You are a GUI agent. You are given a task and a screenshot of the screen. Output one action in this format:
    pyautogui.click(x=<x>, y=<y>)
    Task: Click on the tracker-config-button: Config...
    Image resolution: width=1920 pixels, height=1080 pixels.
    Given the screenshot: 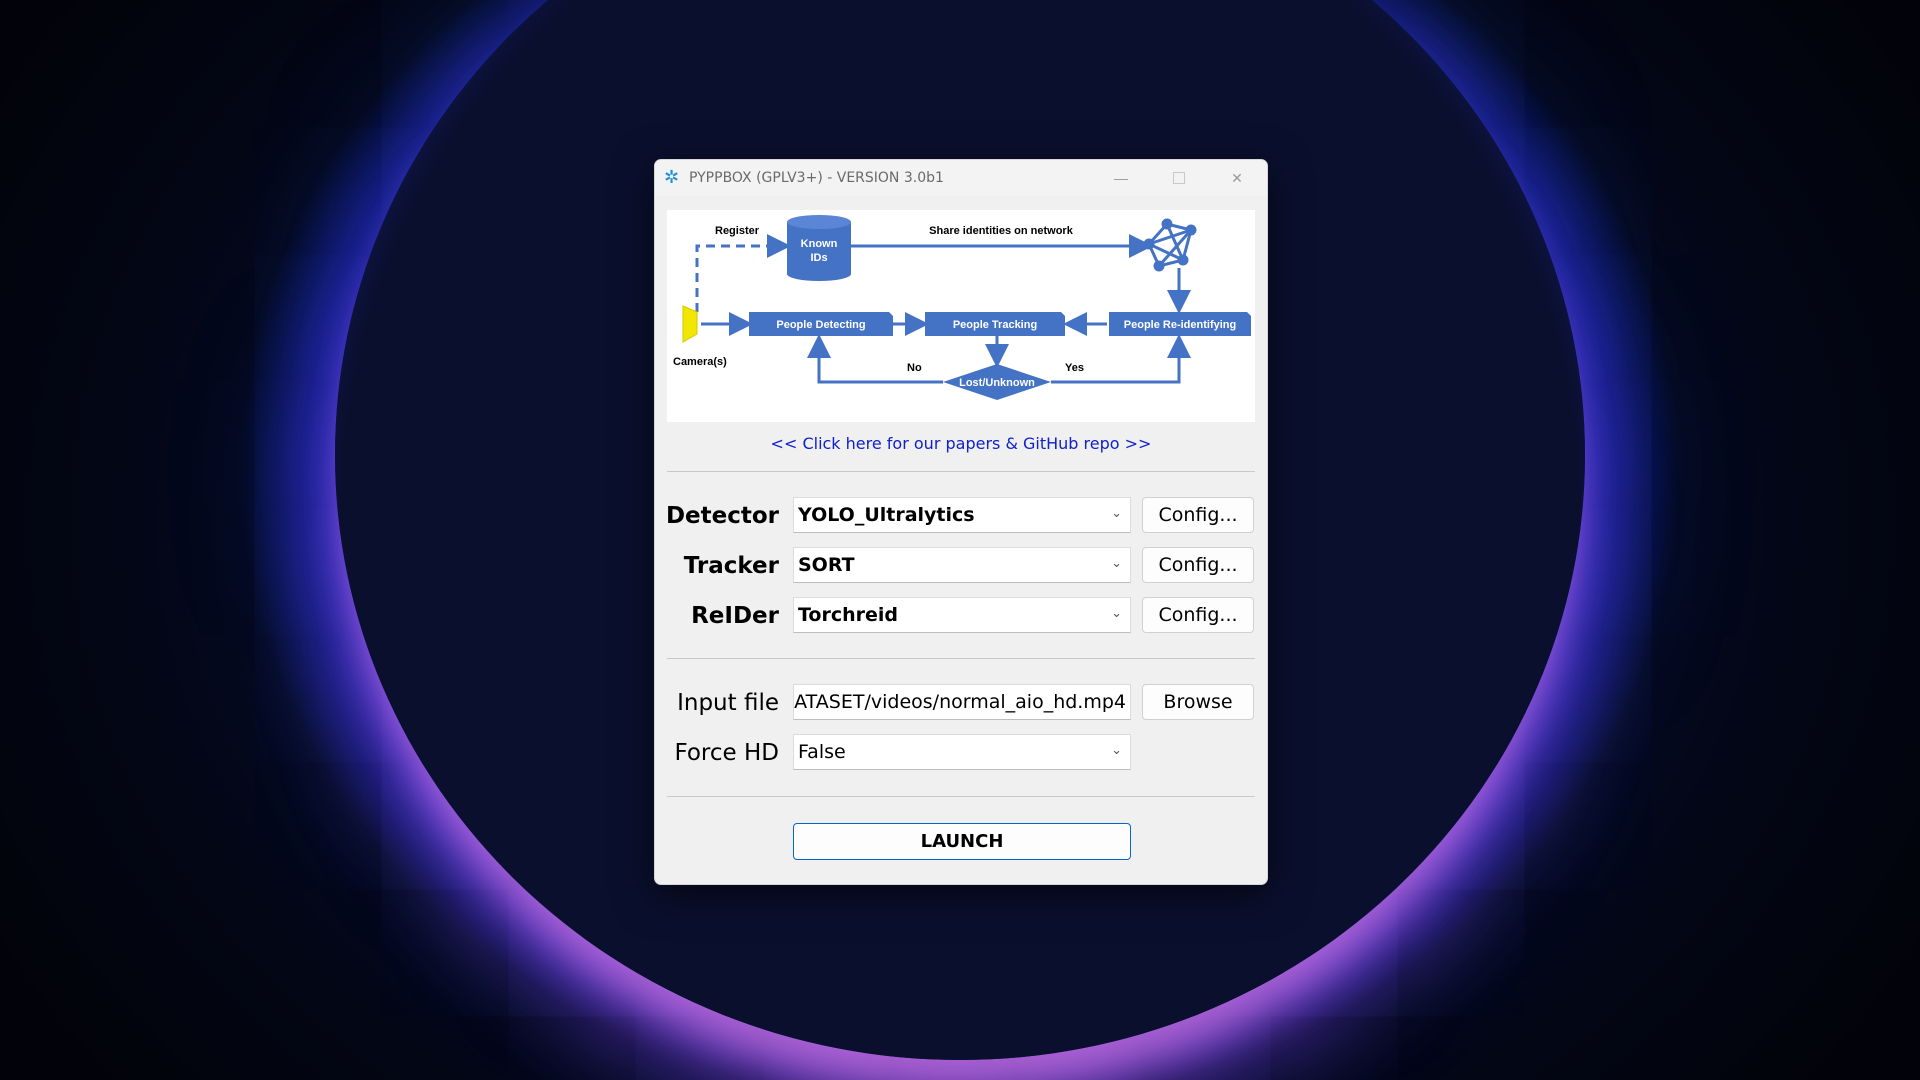 What is the action you would take?
    pyautogui.click(x=1198, y=565)
    